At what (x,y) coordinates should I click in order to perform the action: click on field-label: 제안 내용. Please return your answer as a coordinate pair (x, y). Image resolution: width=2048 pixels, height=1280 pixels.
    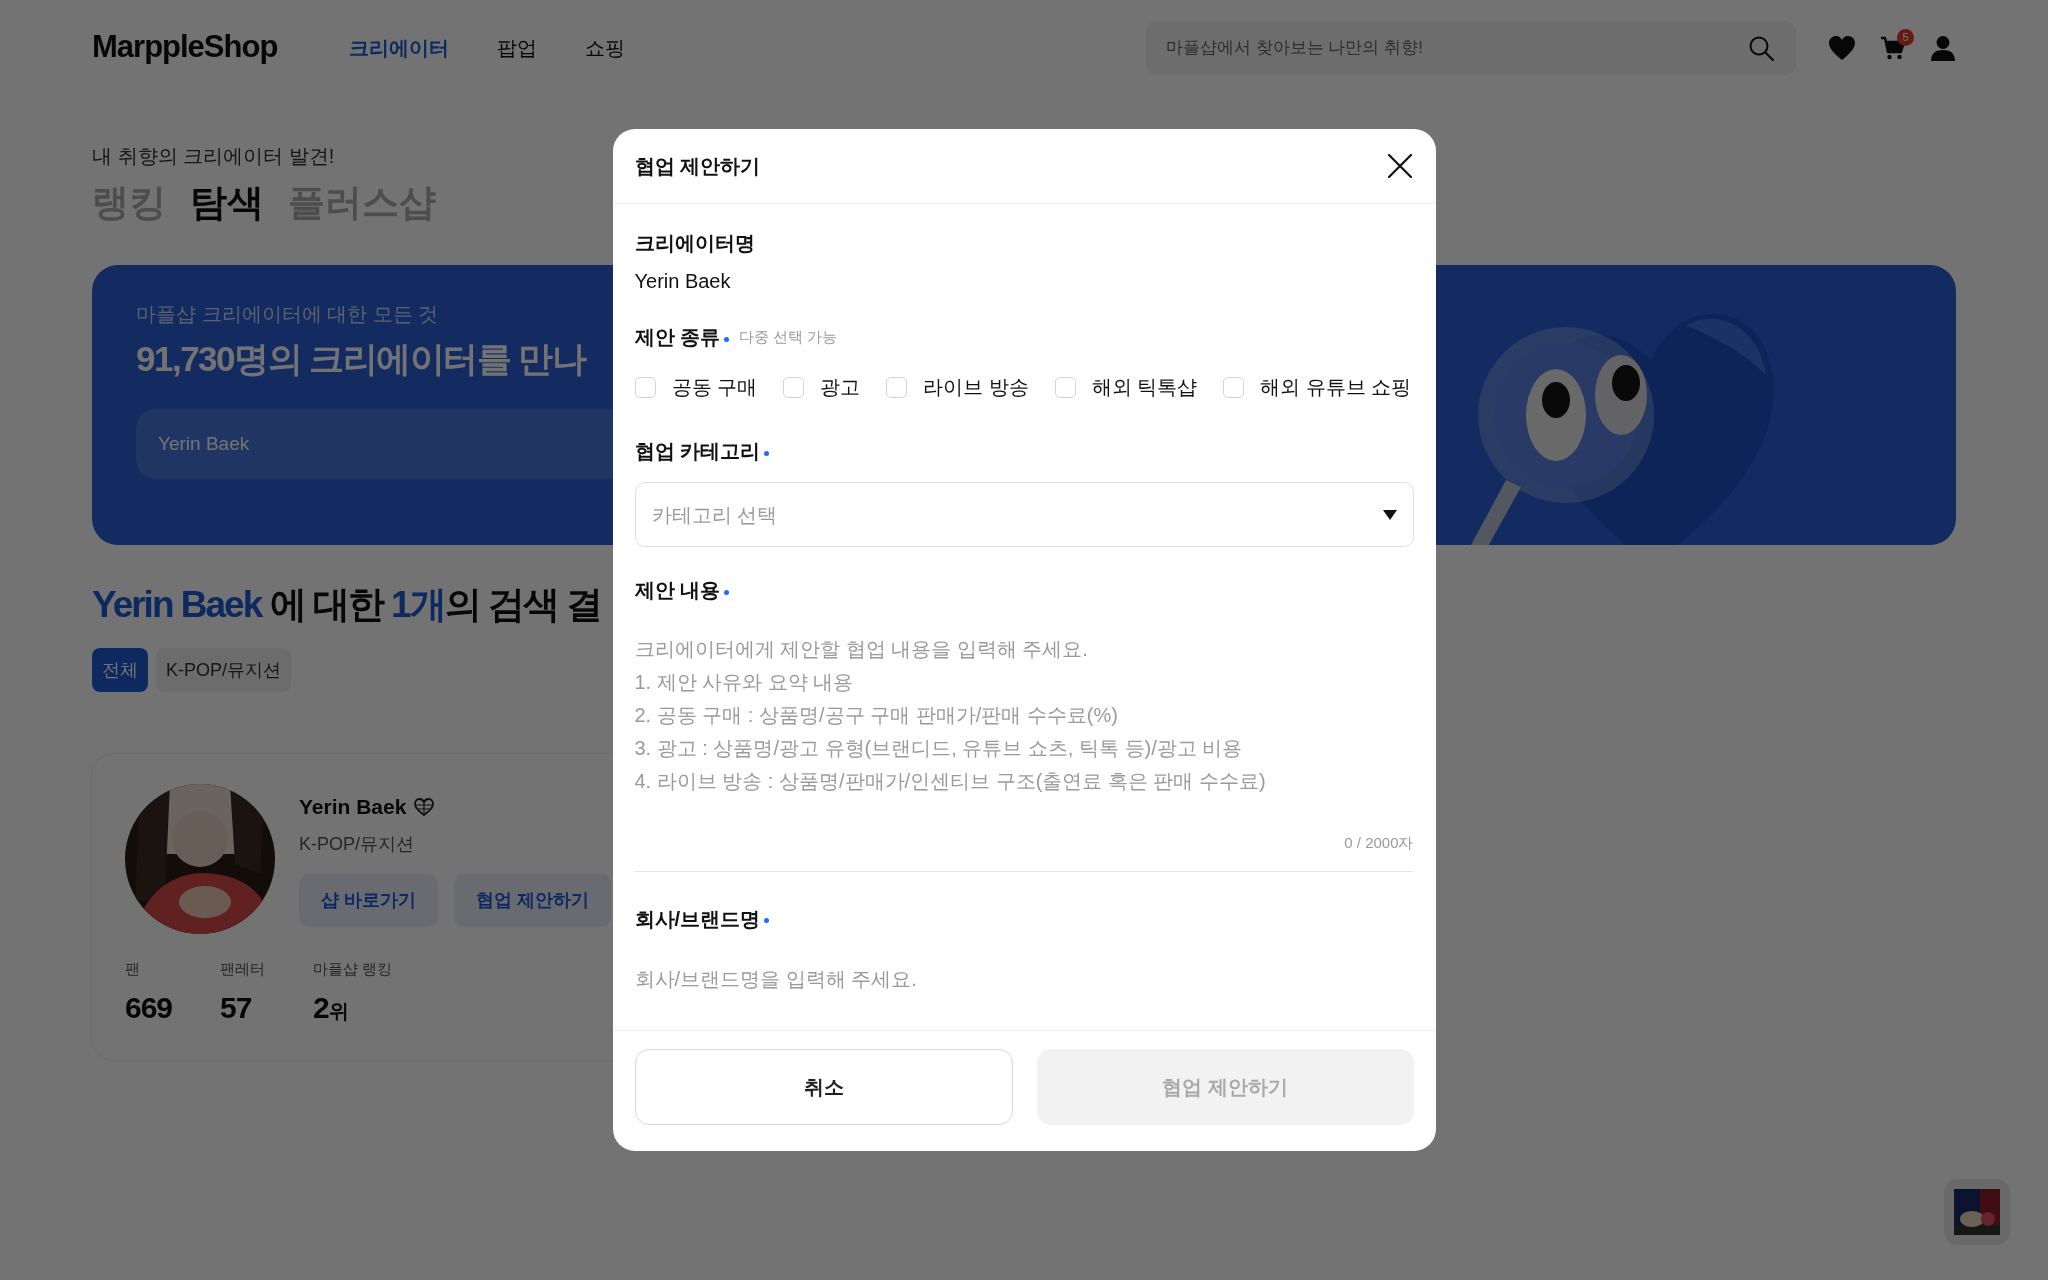
    Looking at the image, I should click on (677, 590).